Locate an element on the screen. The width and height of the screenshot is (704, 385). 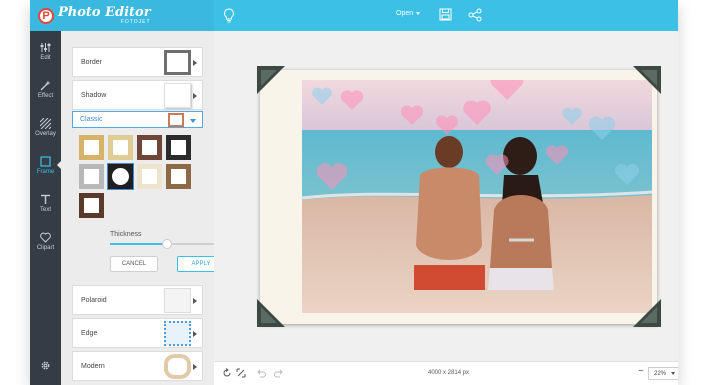
frame-style-value: Classic is located at coordinates (91, 119).